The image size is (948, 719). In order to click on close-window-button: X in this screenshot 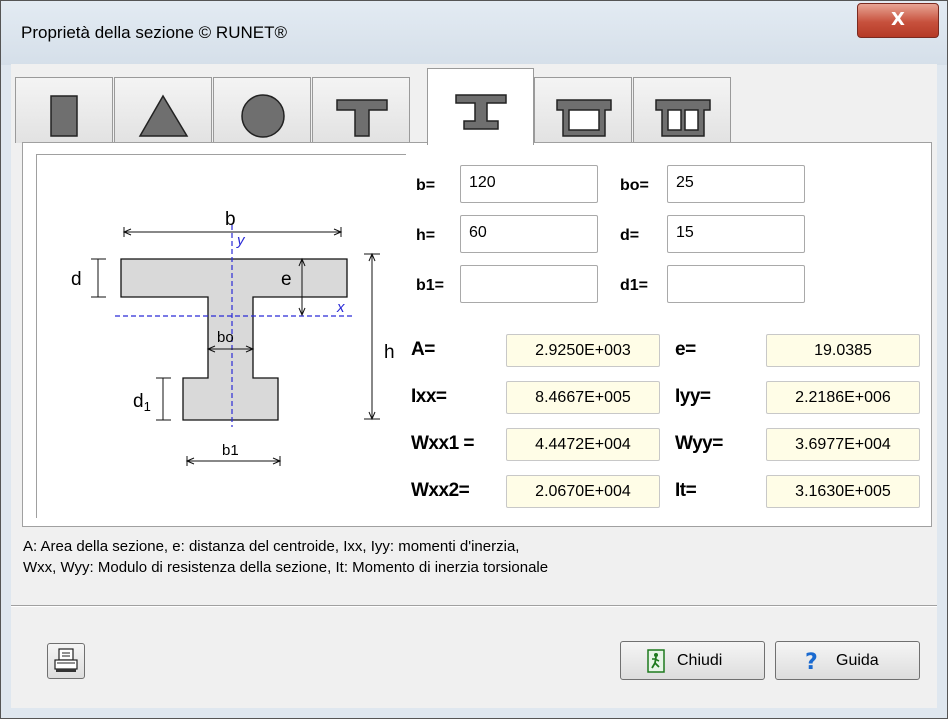, I will do `click(898, 20)`.